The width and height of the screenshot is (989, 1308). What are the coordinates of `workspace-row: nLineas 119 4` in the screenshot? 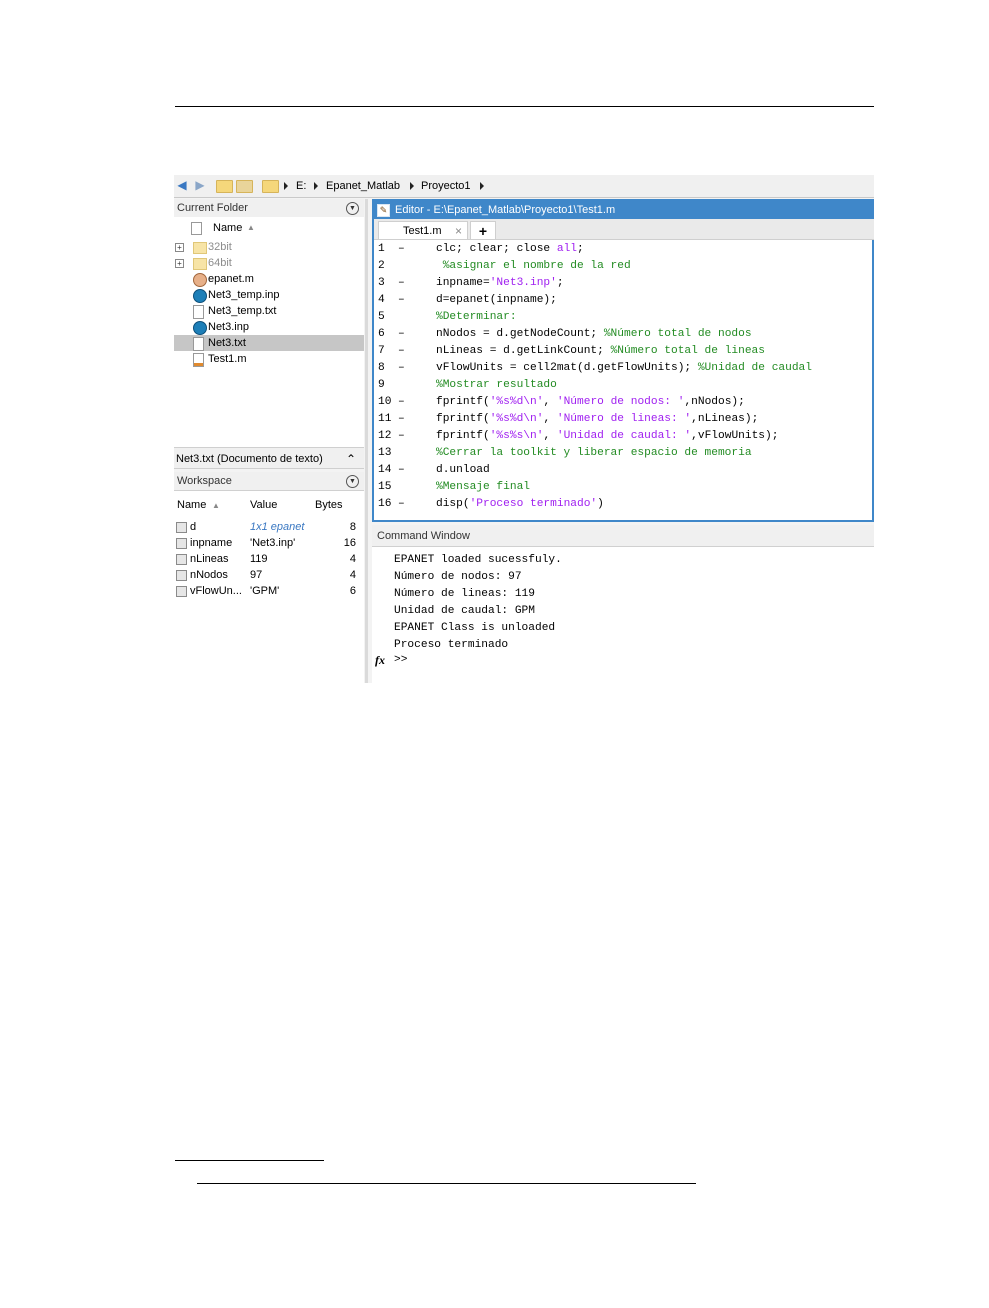 It's located at (269, 559).